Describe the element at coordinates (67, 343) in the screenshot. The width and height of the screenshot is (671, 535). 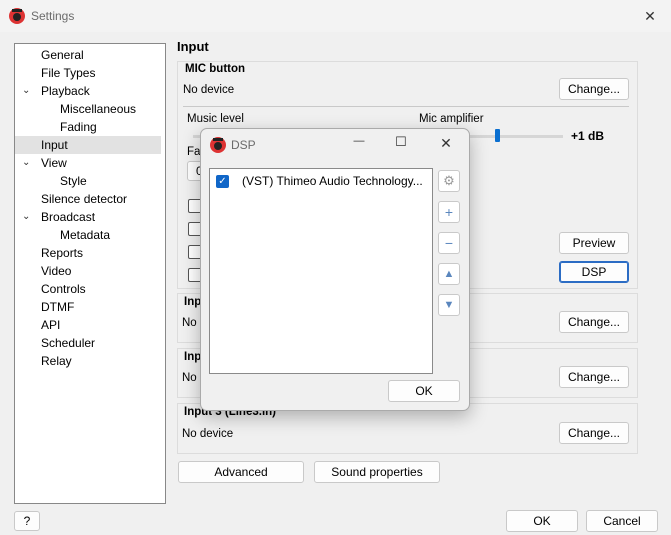
I see `tree-item-scheduler: Scheduler` at that location.